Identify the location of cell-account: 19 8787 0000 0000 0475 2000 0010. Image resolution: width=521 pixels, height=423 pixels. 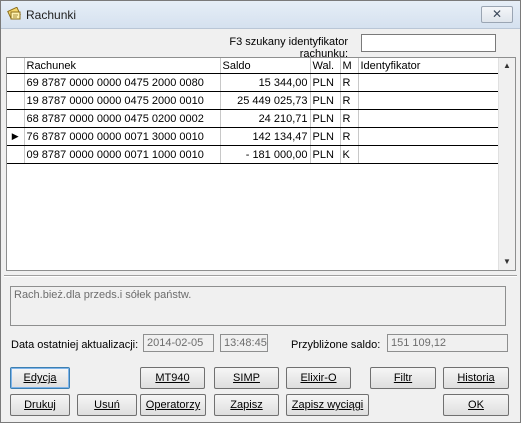
(122, 100).